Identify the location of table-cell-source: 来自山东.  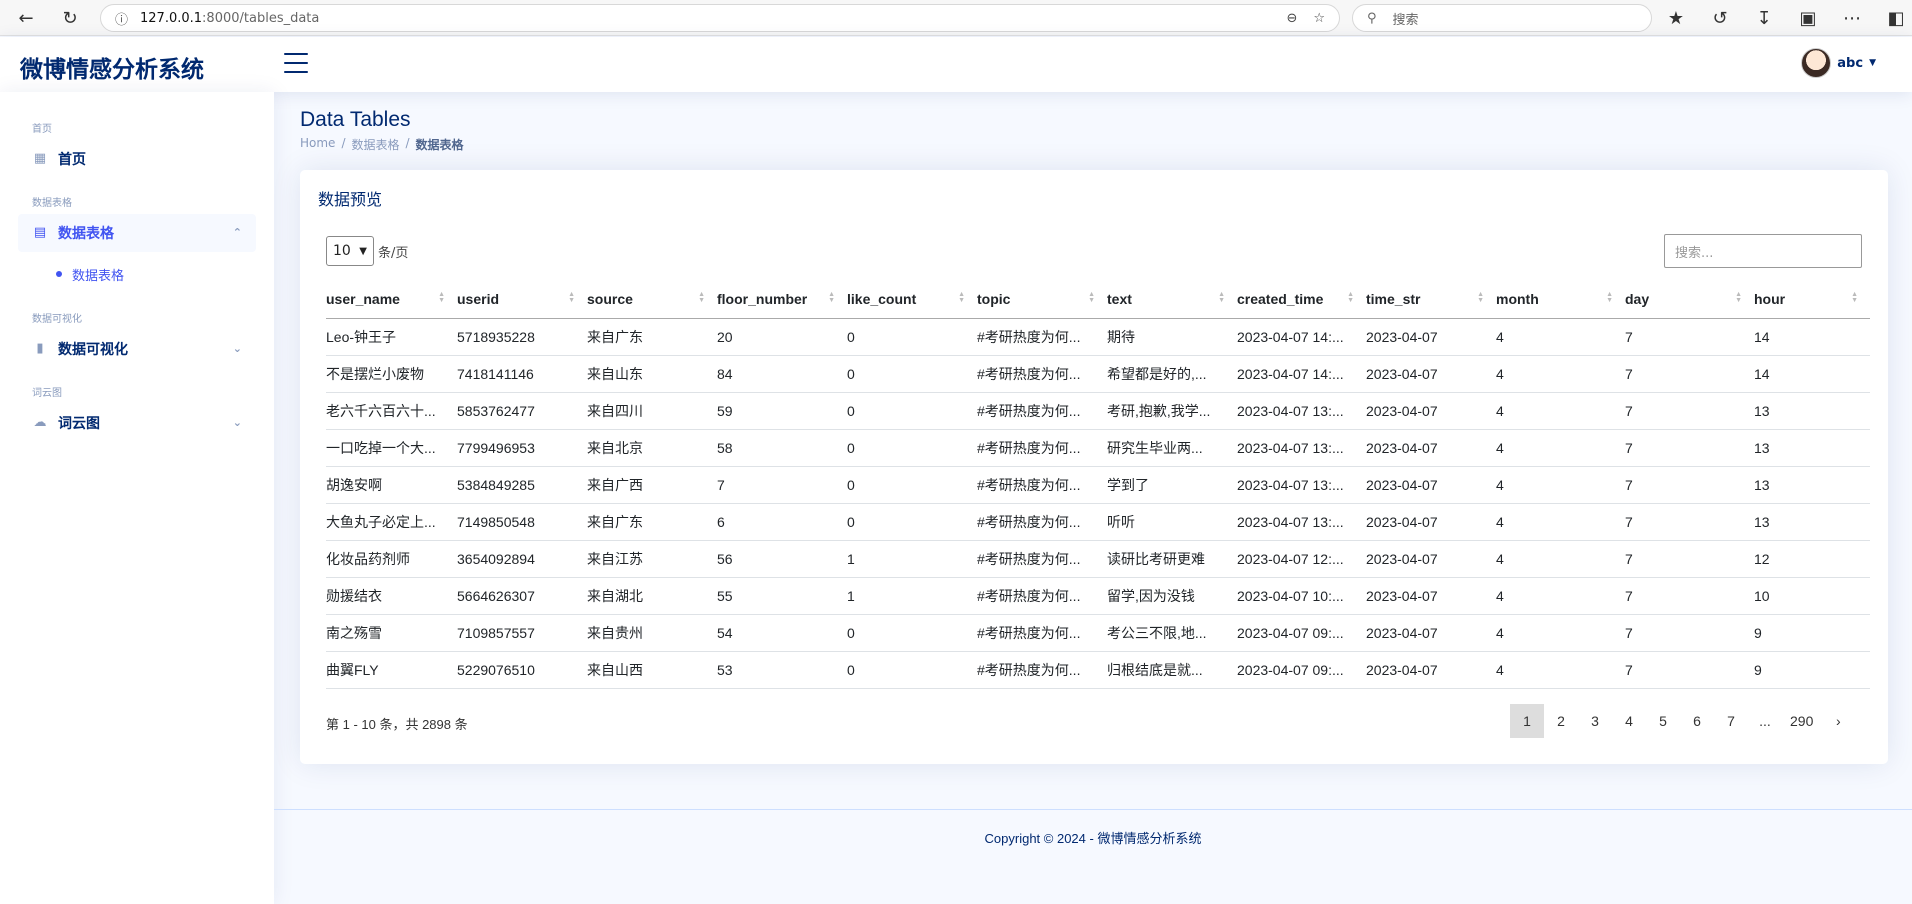
(652, 374).